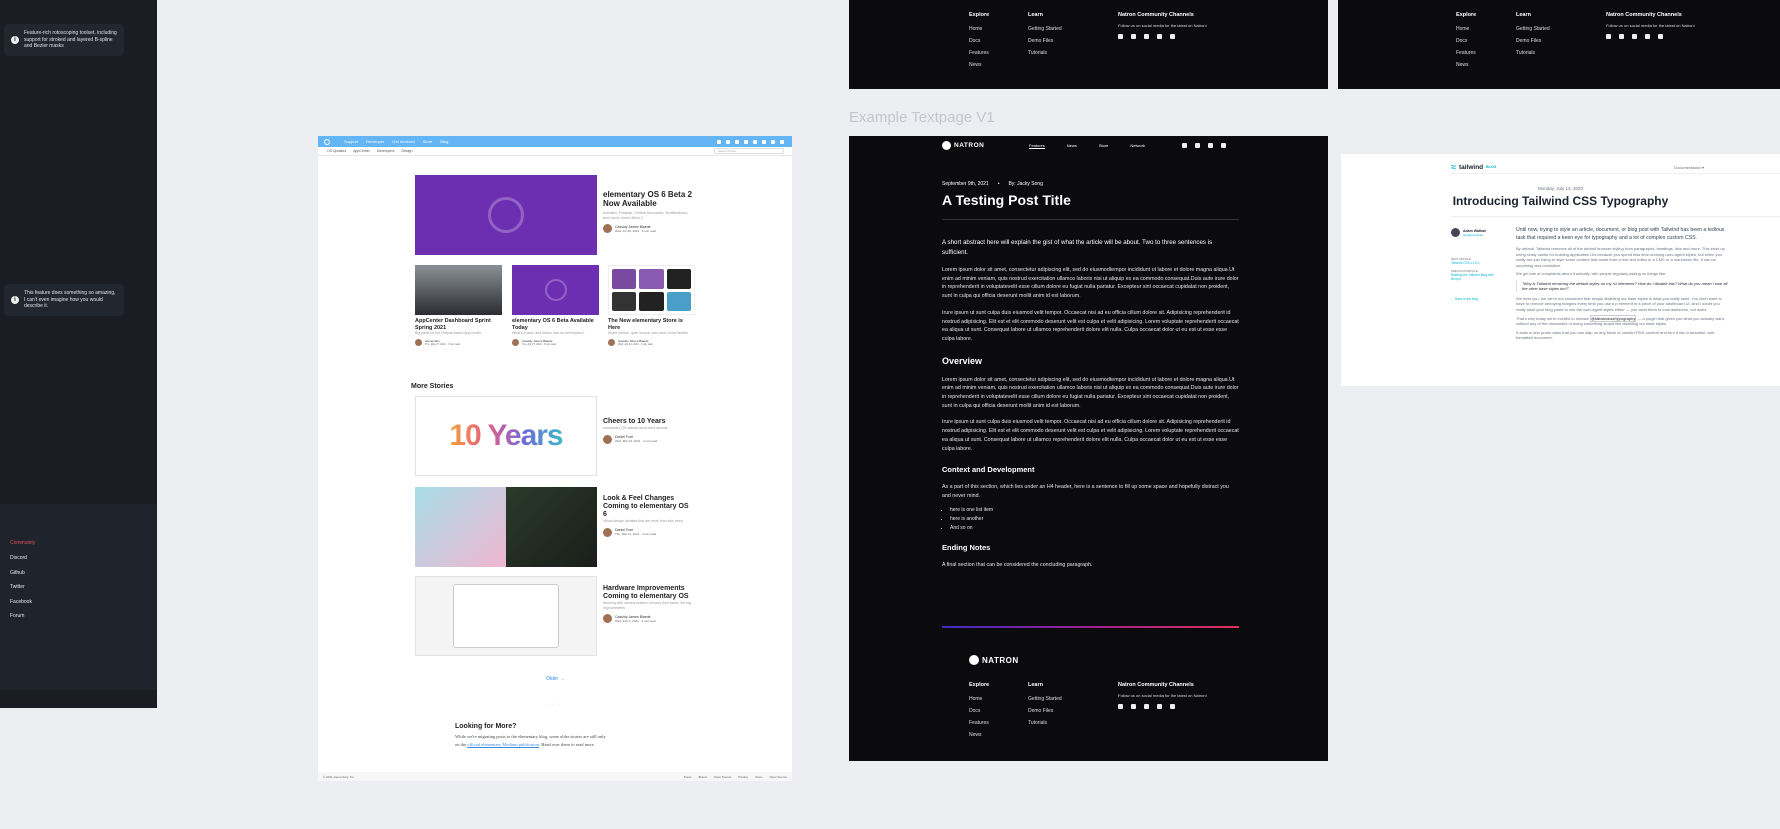 The image size is (1780, 829). What do you see at coordinates (407, 151) in the screenshot?
I see `subnav-design: Design` at bounding box center [407, 151].